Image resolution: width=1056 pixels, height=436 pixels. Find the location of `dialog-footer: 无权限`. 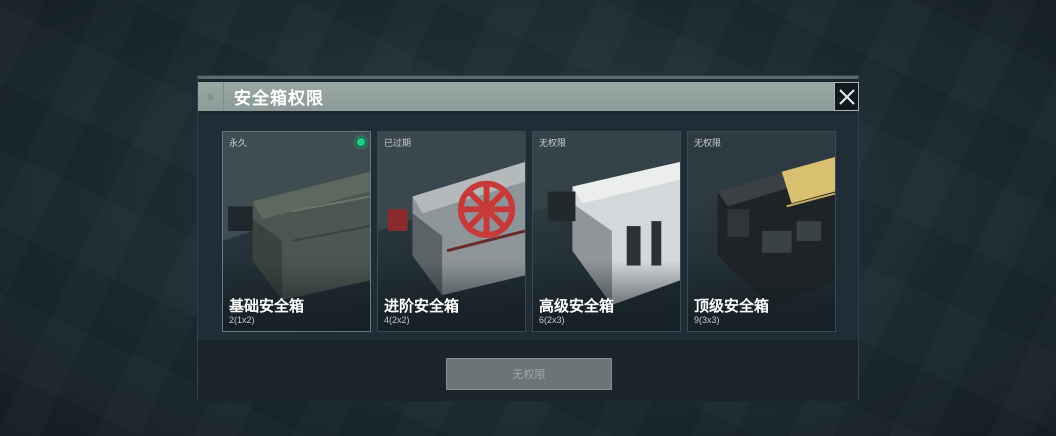

dialog-footer: 无权限 is located at coordinates (528, 370).